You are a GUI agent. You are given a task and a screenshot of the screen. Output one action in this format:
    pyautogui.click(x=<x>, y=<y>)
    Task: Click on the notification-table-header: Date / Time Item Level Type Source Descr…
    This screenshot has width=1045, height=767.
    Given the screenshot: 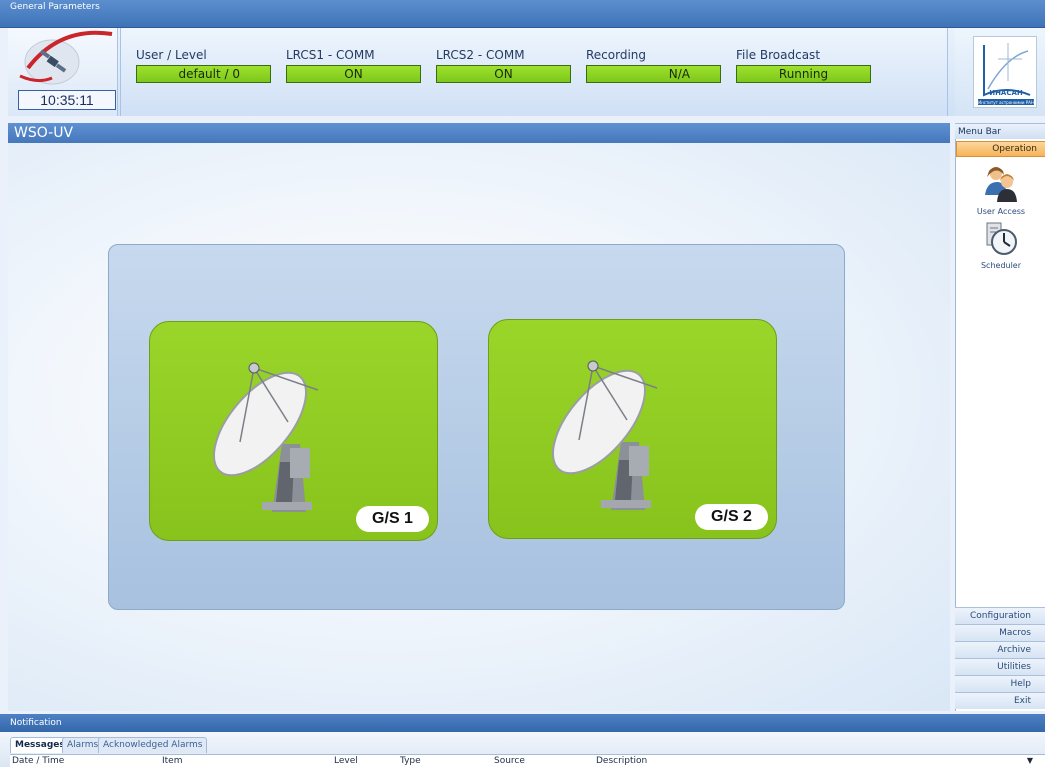 What is the action you would take?
    pyautogui.click(x=527, y=760)
    